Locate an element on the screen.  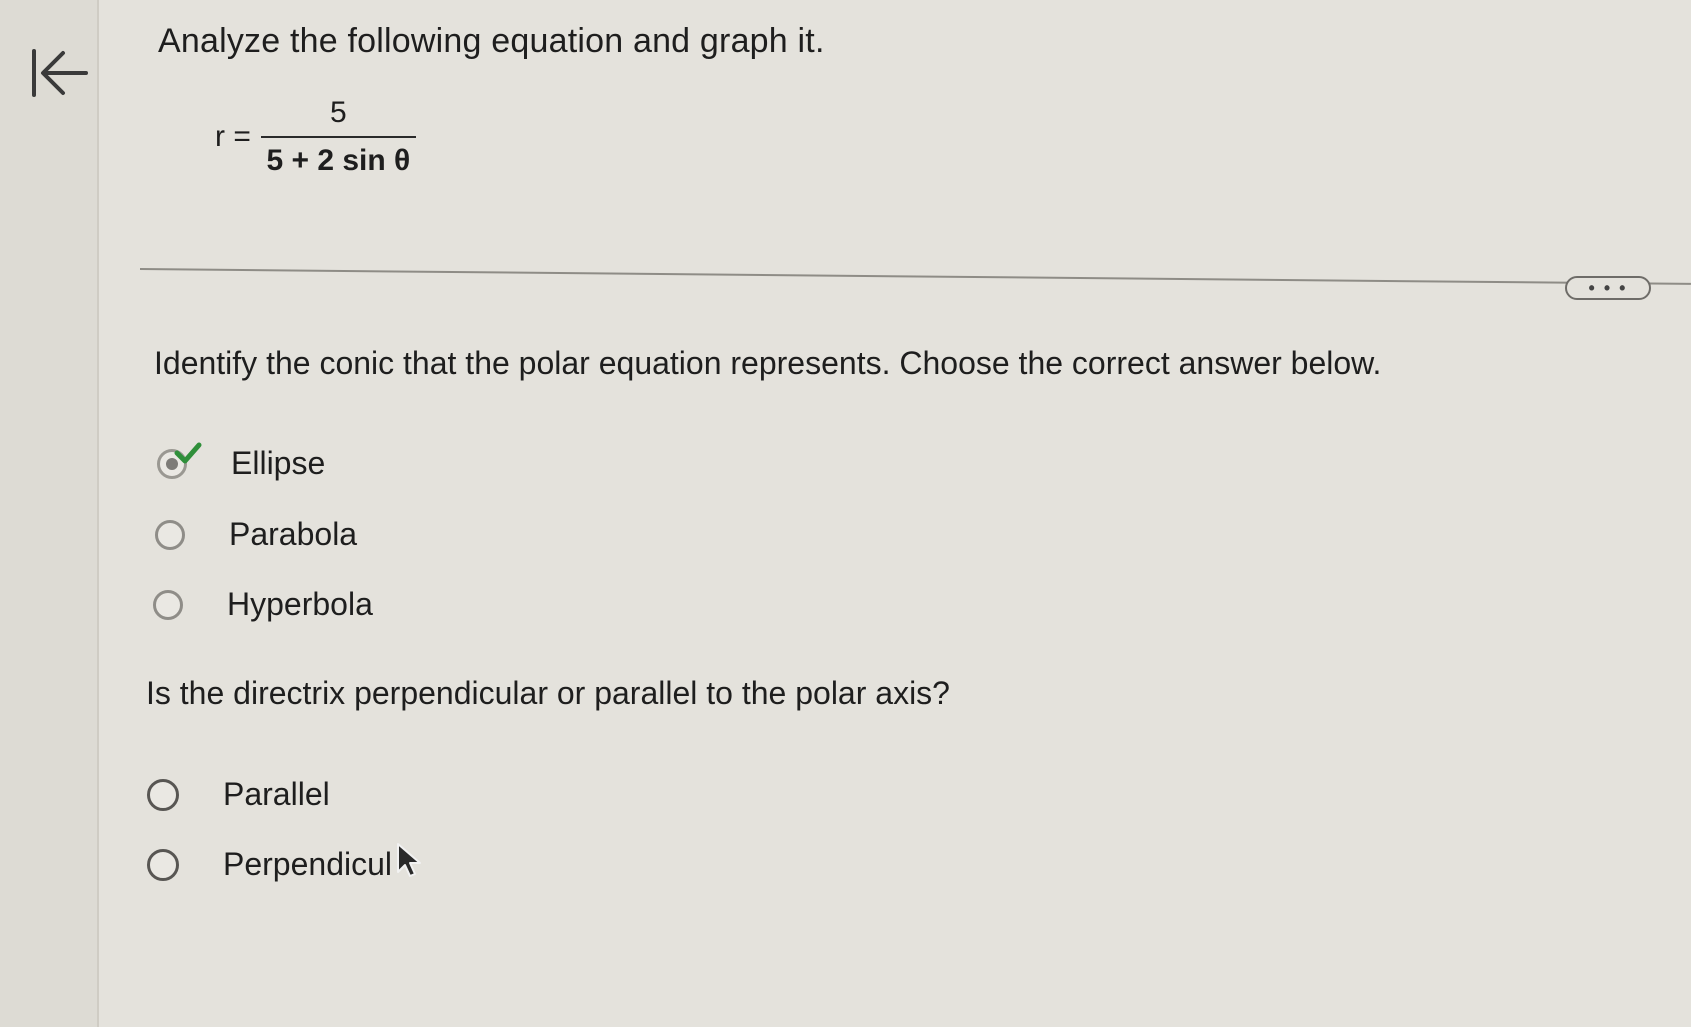
equation-denominator: 5 + 2 sin θ is located at coordinates (338, 160).